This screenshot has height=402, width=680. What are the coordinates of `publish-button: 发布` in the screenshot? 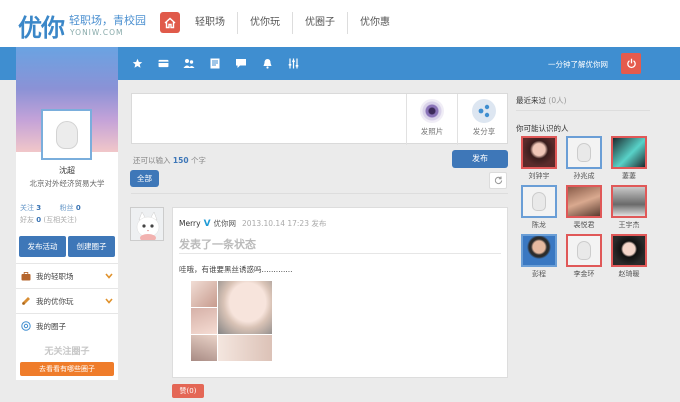 It's located at (480, 159).